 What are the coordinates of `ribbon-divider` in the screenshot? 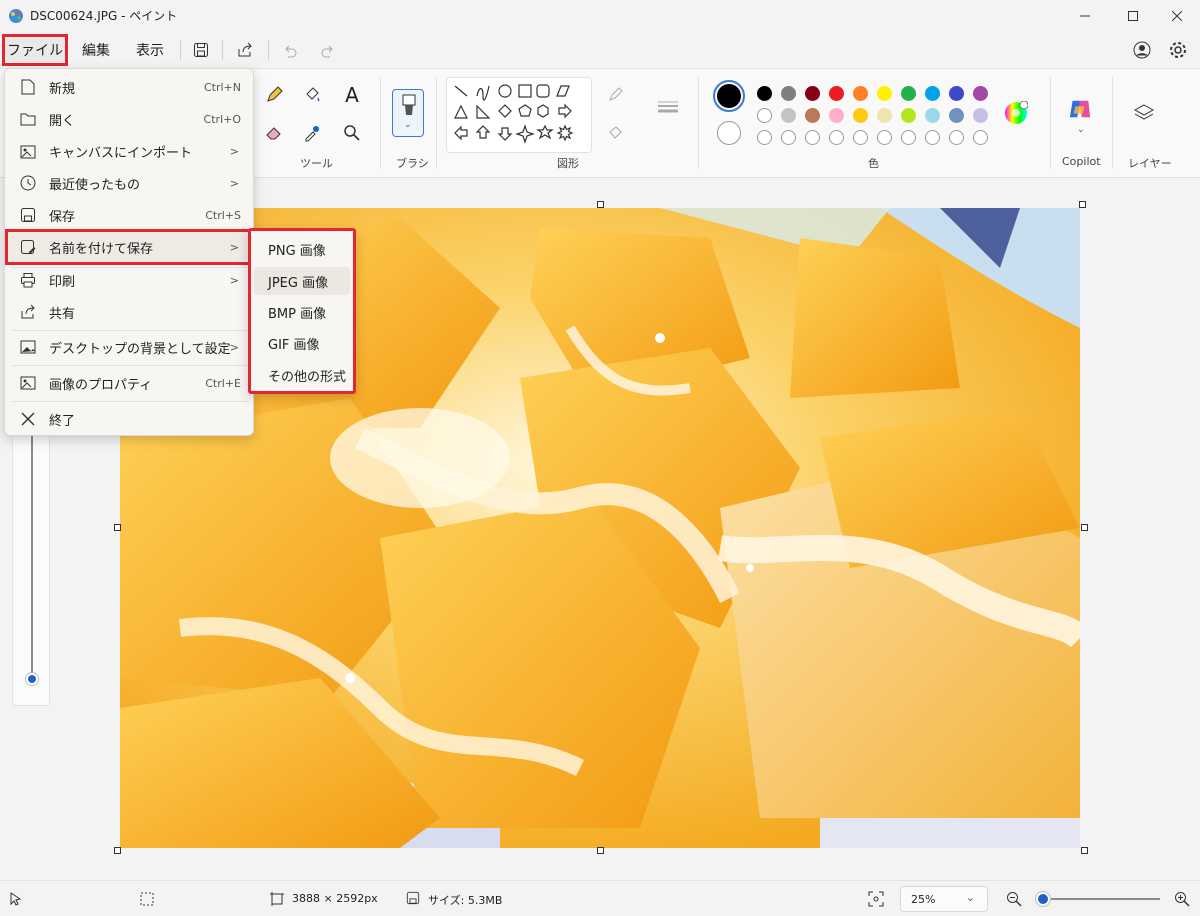 It's located at (1050, 123).